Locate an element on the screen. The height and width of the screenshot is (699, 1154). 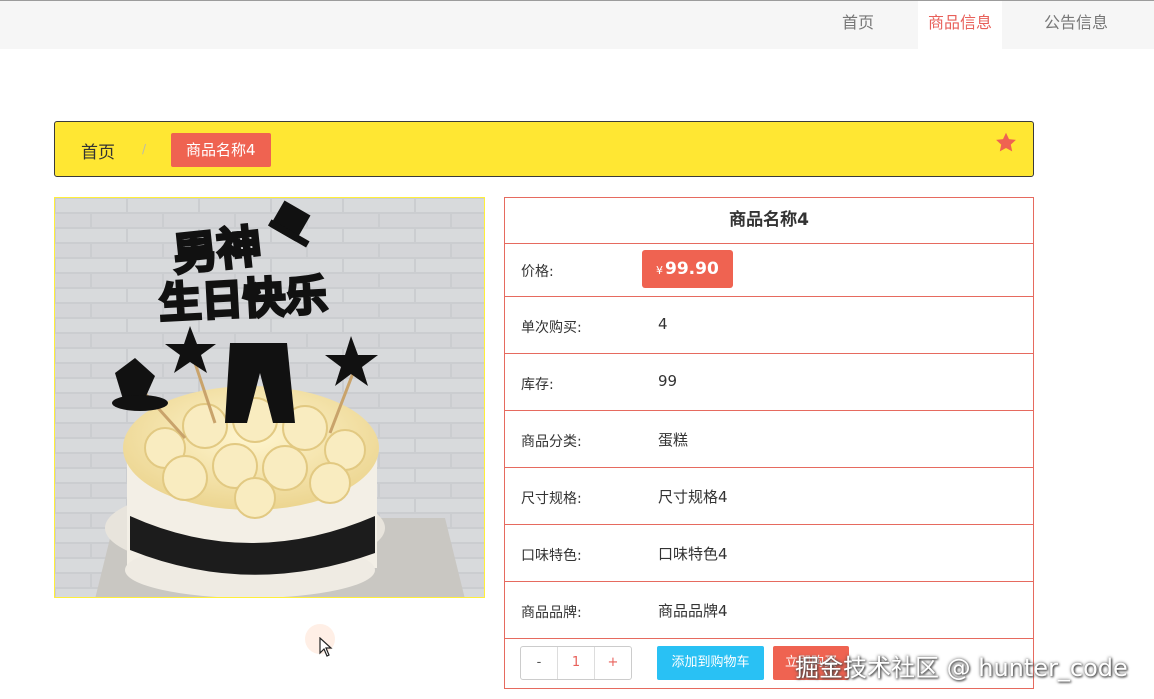
size-value: 尺寸规格4 is located at coordinates (693, 497).